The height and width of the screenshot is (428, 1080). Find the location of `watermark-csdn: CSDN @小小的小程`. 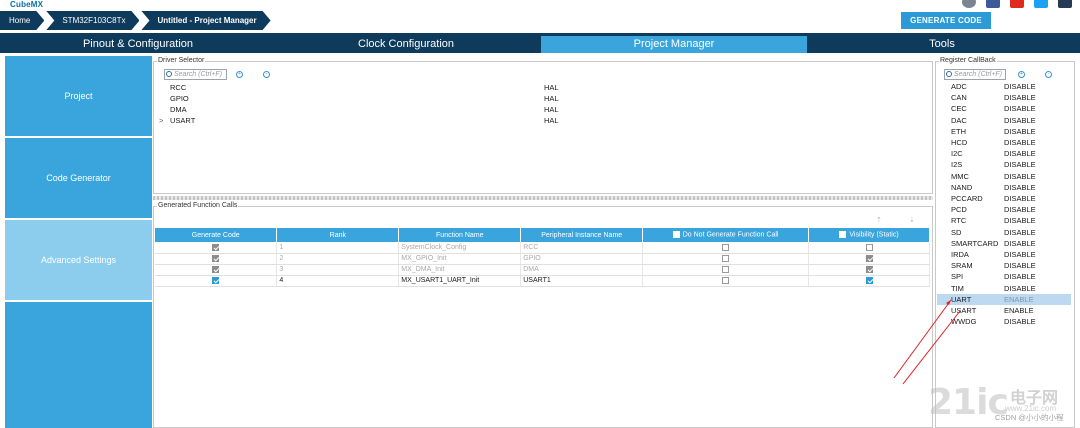

watermark-csdn: CSDN @小小的小程 is located at coordinates (1029, 417).